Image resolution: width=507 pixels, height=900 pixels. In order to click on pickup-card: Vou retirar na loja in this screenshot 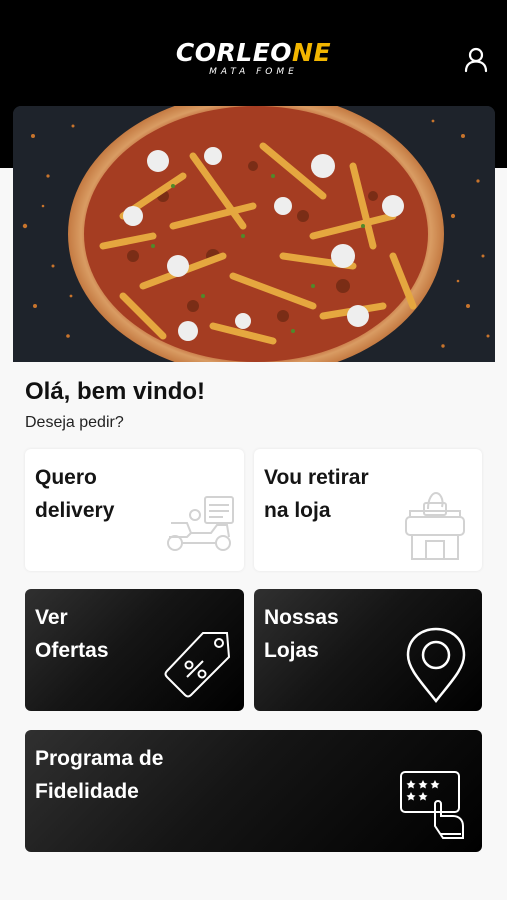, I will do `click(368, 510)`.